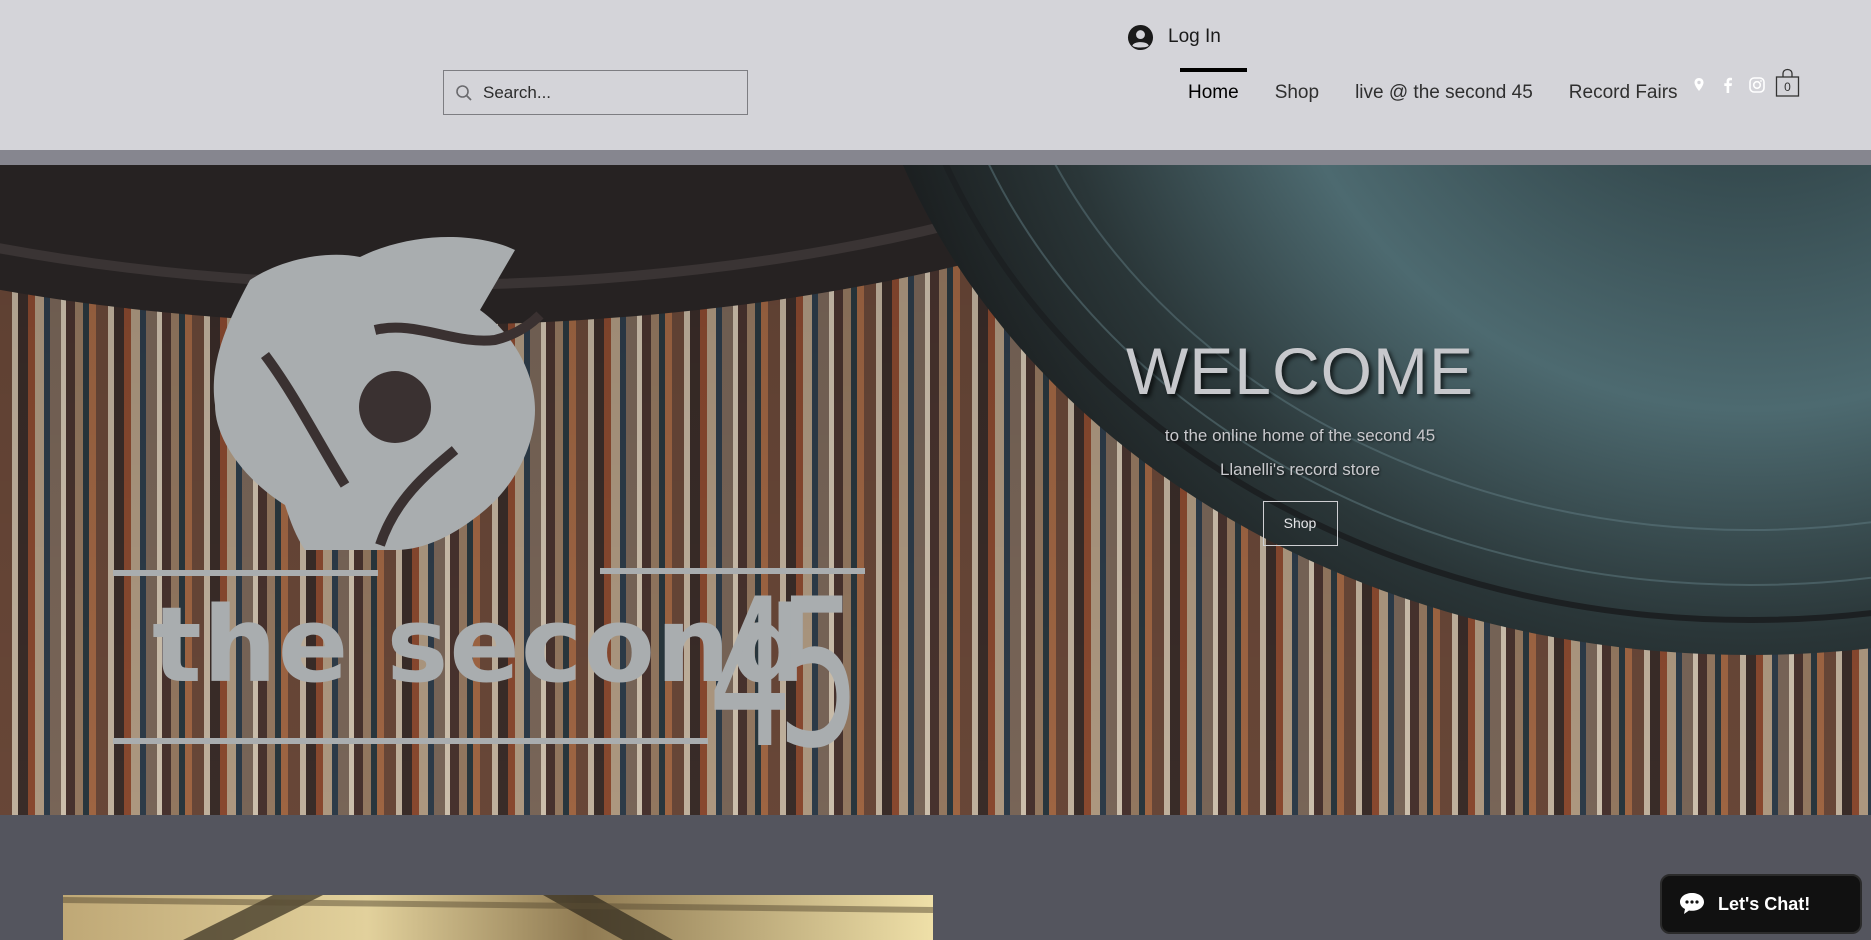  I want to click on welcome-line-1: to the online home of the second 45, so click(1300, 435).